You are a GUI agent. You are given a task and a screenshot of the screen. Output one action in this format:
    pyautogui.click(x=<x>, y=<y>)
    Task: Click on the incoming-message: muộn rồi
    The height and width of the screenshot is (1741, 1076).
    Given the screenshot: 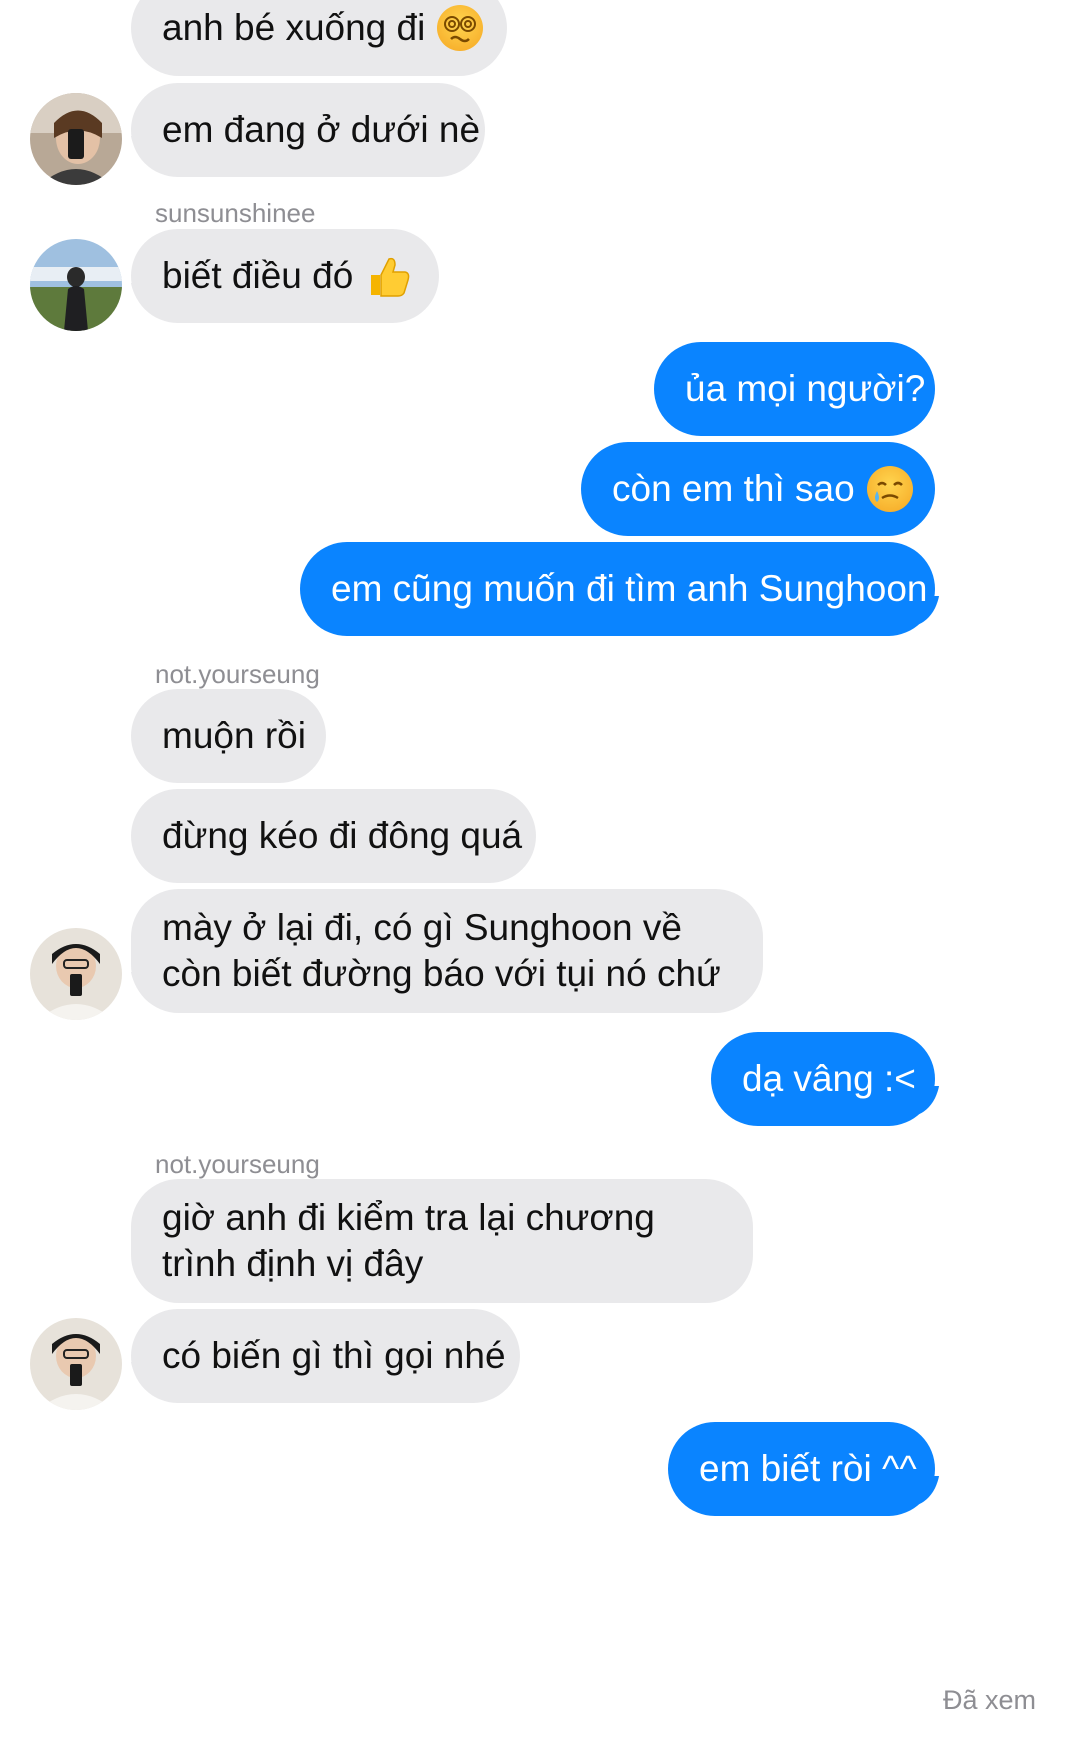 What is the action you would take?
    pyautogui.click(x=228, y=736)
    